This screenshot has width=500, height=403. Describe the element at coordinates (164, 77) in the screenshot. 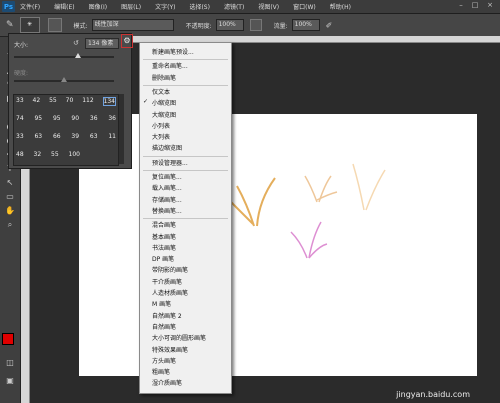

I see `menu-item: 删除画笔` at that location.